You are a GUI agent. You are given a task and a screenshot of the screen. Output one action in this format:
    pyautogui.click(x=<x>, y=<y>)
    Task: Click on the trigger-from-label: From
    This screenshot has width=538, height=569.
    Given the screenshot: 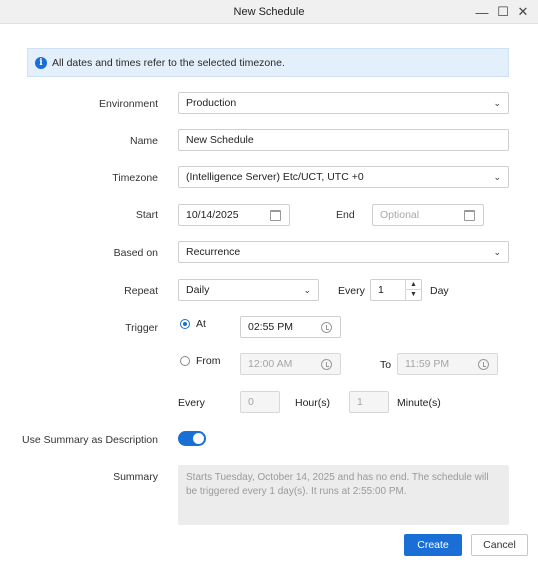 What is the action you would take?
    pyautogui.click(x=208, y=361)
    